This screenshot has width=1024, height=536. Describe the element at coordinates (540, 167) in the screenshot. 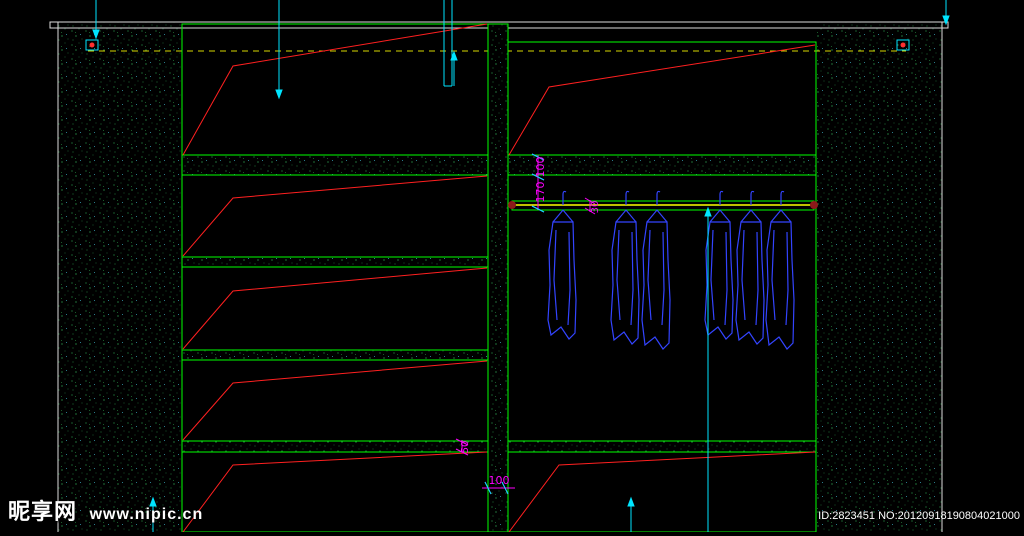

I see `dim-100-top: 100` at that location.